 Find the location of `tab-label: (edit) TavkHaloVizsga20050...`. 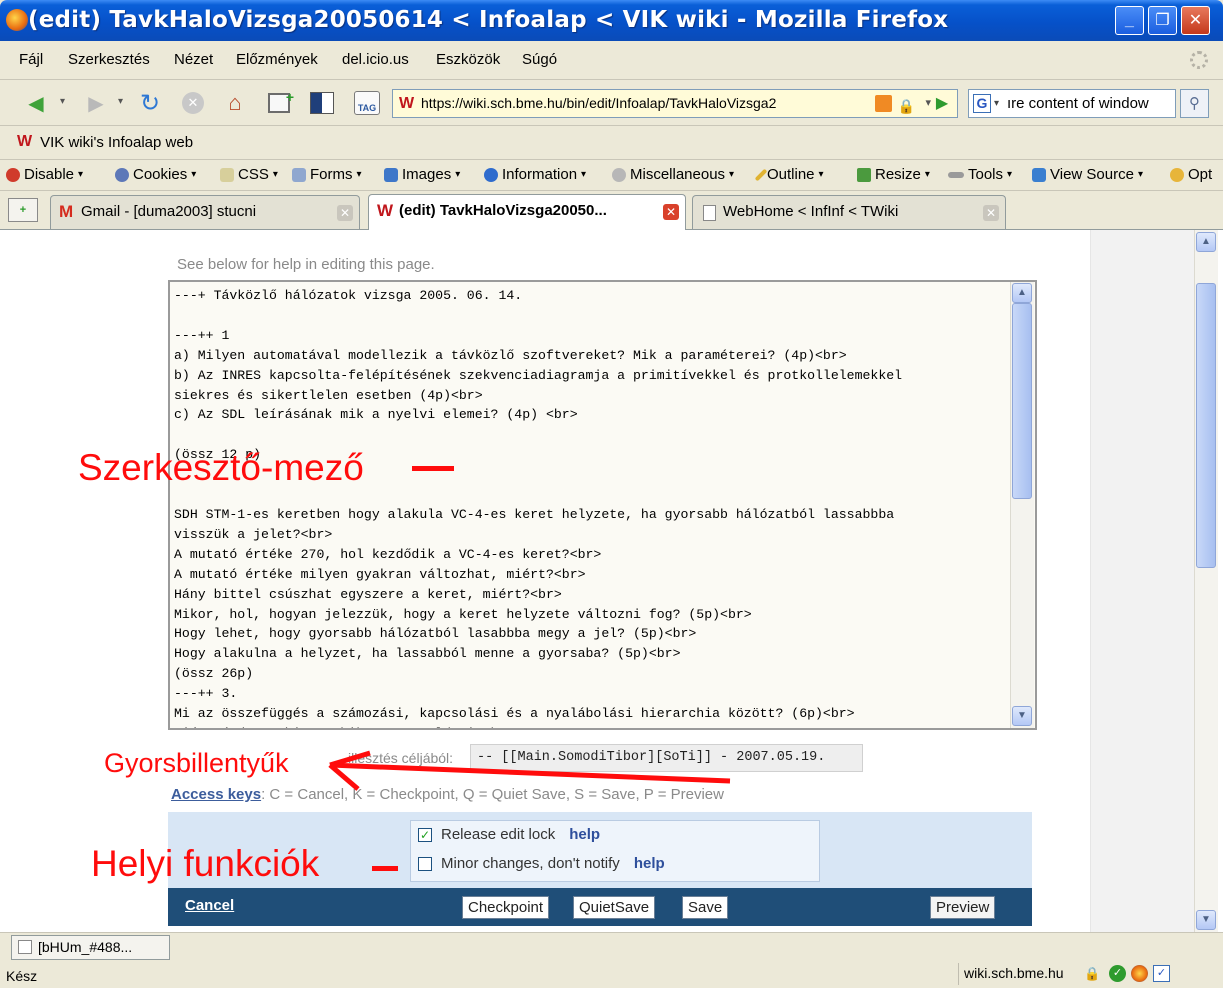

tab-label: (edit) TavkHaloVizsga20050... is located at coordinates (503, 210).